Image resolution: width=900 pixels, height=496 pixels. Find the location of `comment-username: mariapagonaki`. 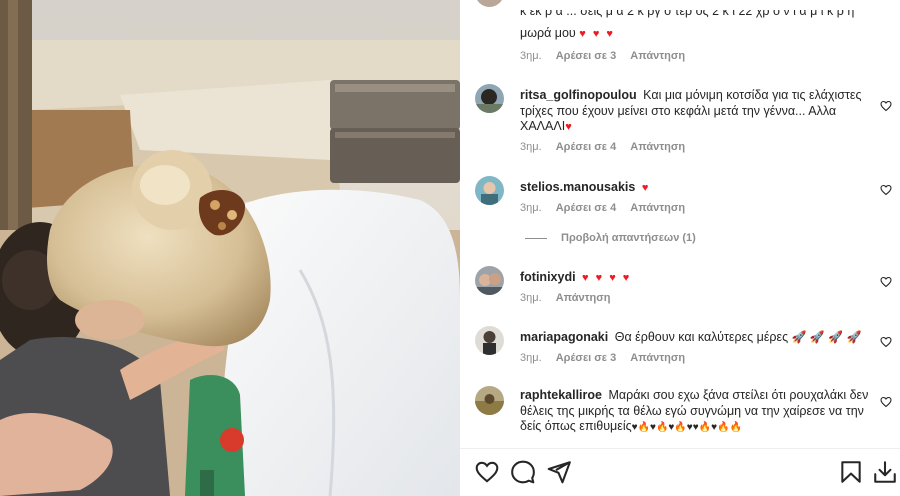

comment-username: mariapagonaki is located at coordinates (564, 337).